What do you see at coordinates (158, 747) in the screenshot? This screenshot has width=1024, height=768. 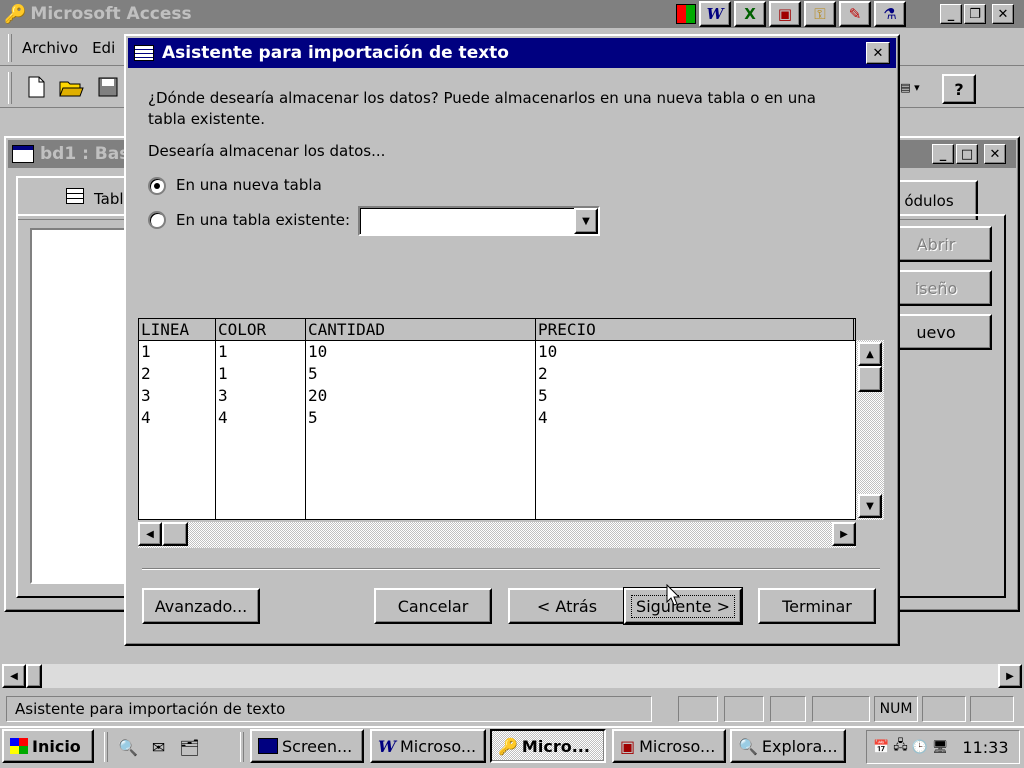 I see `outlook-icon: ✉` at bounding box center [158, 747].